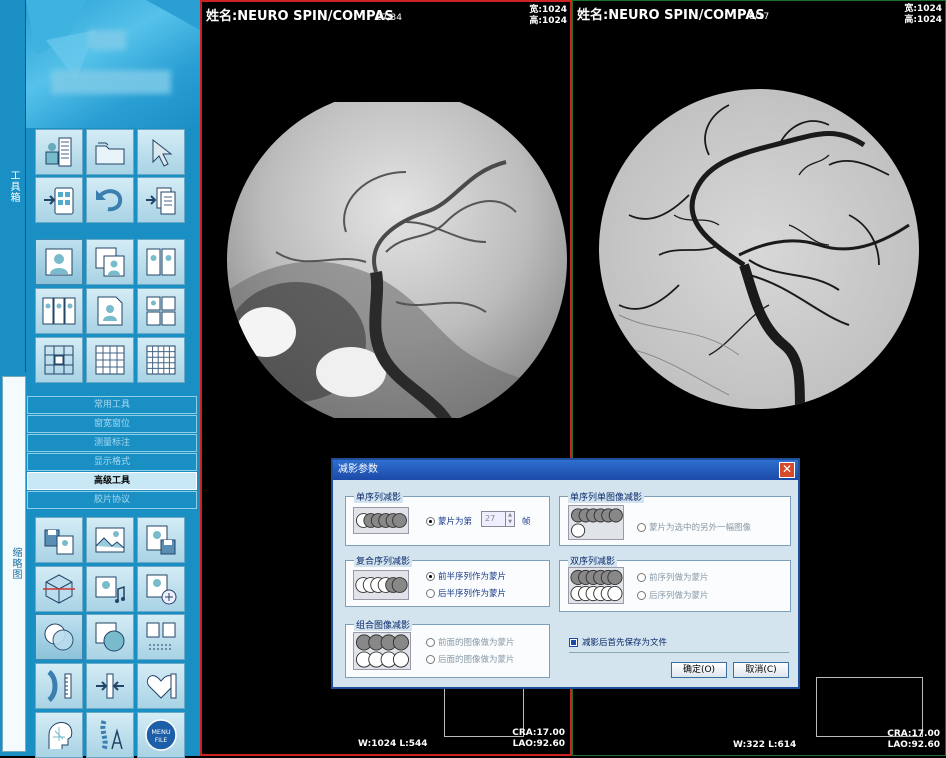  I want to click on back-series-label: 后序列做为蒙片, so click(679, 596).